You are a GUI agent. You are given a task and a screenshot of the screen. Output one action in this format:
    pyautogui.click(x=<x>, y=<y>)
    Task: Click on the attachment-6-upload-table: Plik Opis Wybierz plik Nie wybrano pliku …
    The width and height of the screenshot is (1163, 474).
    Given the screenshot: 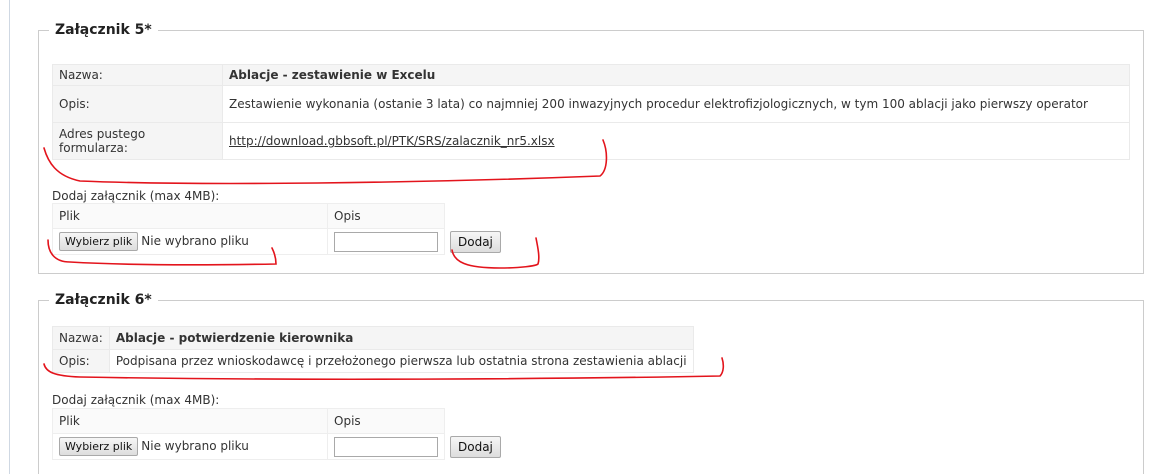 What is the action you would take?
    pyautogui.click(x=279, y=434)
    